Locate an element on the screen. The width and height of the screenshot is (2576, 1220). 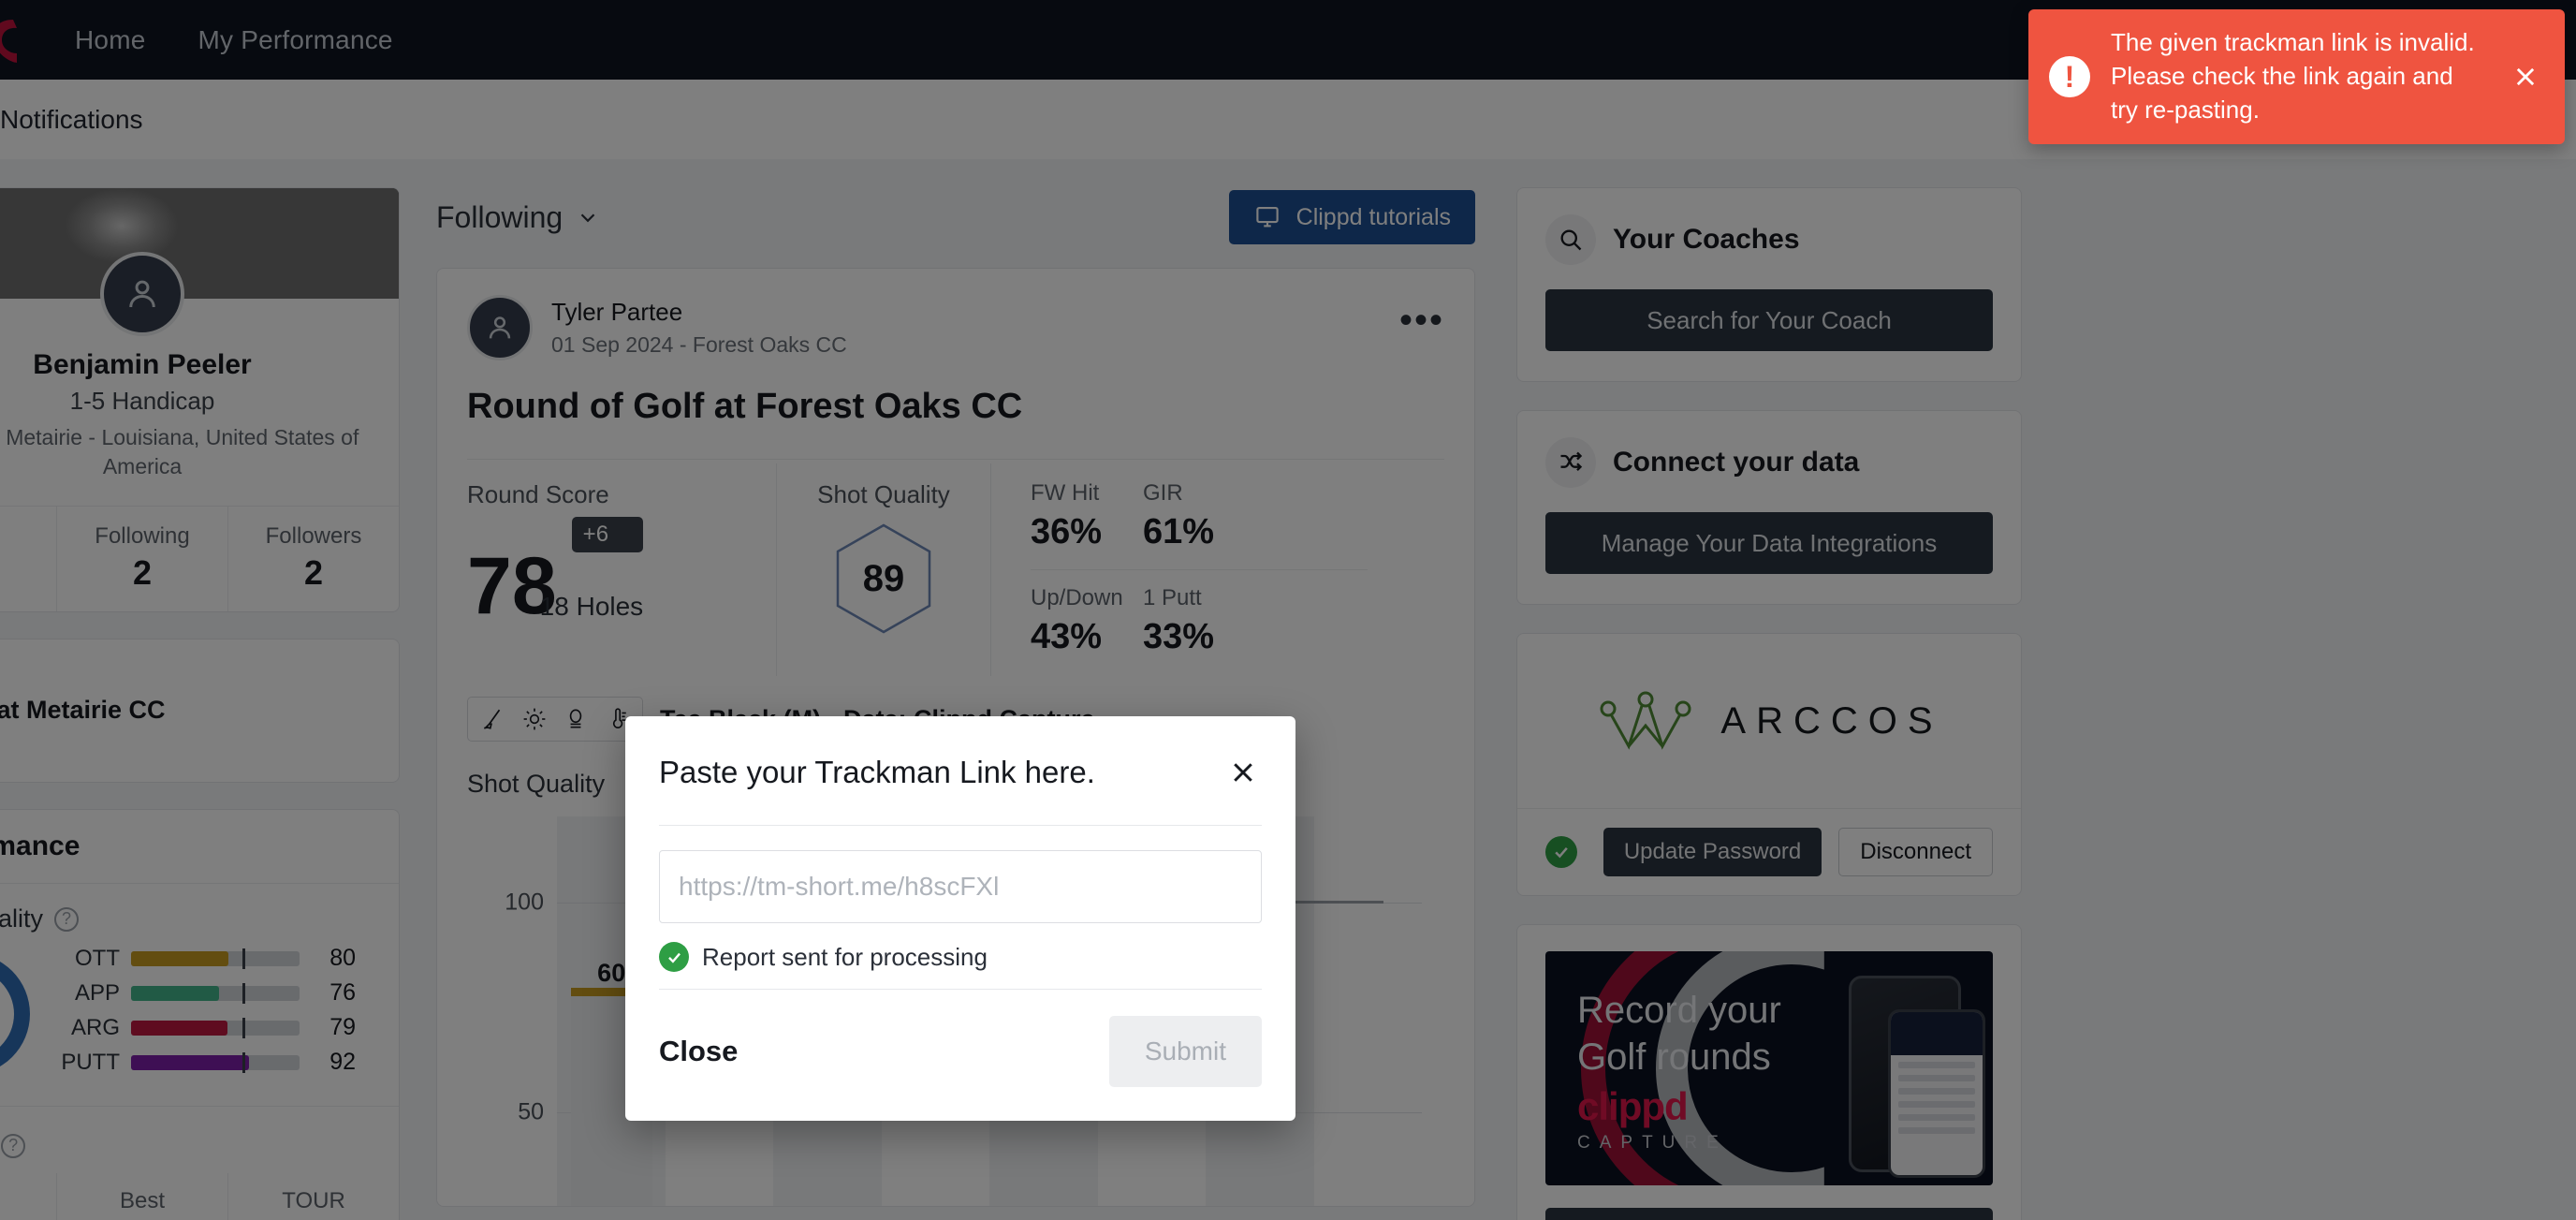
modal-header: Paste your Trackman Link here. is located at coordinates (961, 770).